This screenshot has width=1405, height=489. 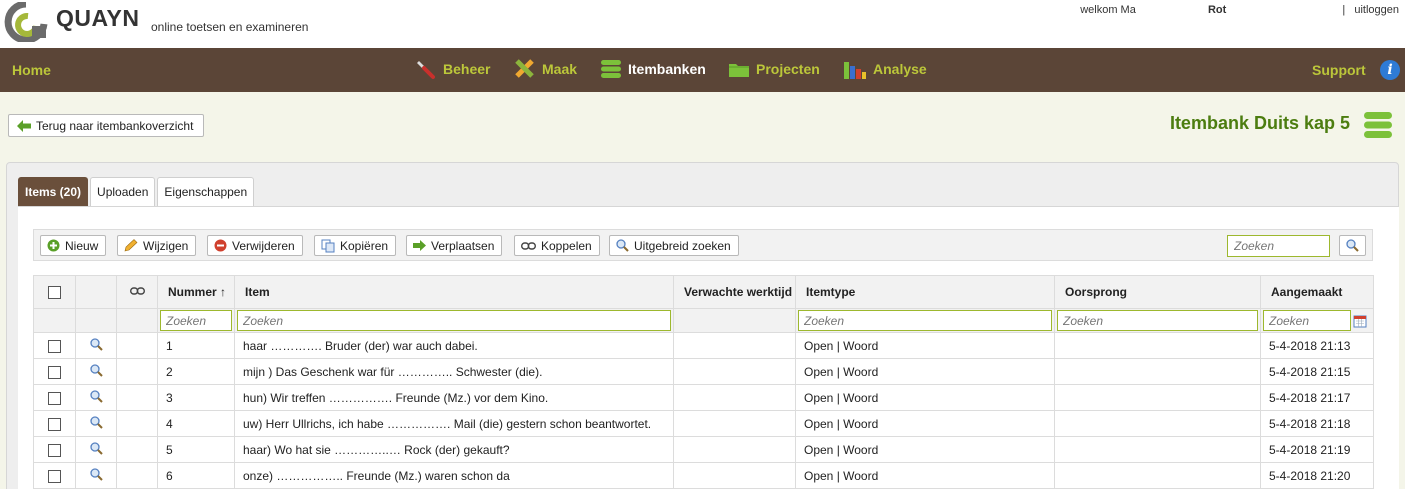 What do you see at coordinates (196, 345) in the screenshot?
I see `row-number: 1` at bounding box center [196, 345].